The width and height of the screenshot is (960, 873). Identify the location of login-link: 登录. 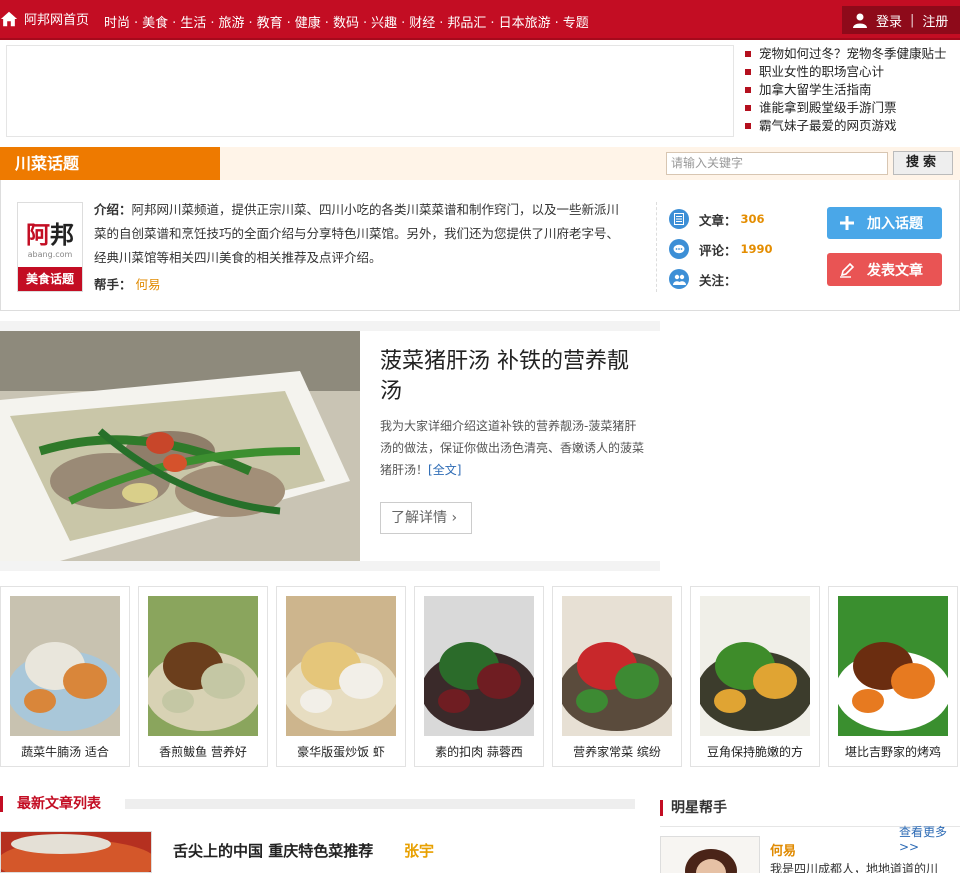
(889, 20).